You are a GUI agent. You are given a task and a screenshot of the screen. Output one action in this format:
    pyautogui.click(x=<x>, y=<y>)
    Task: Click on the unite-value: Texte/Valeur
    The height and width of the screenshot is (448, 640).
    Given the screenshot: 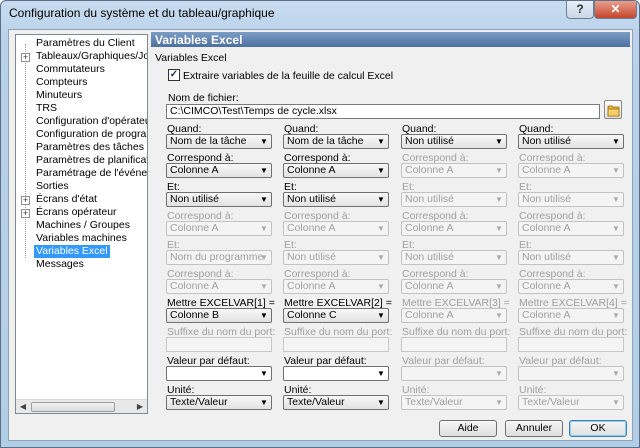 What is the action you would take?
    pyautogui.click(x=551, y=402)
    